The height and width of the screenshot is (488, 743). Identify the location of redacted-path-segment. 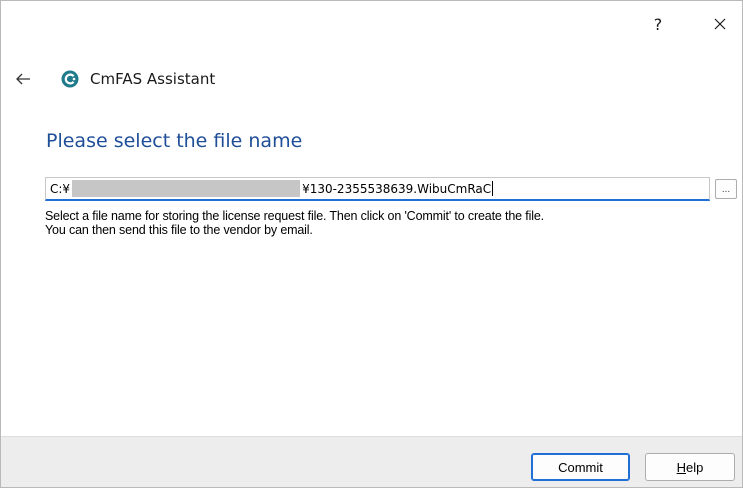
(186, 188).